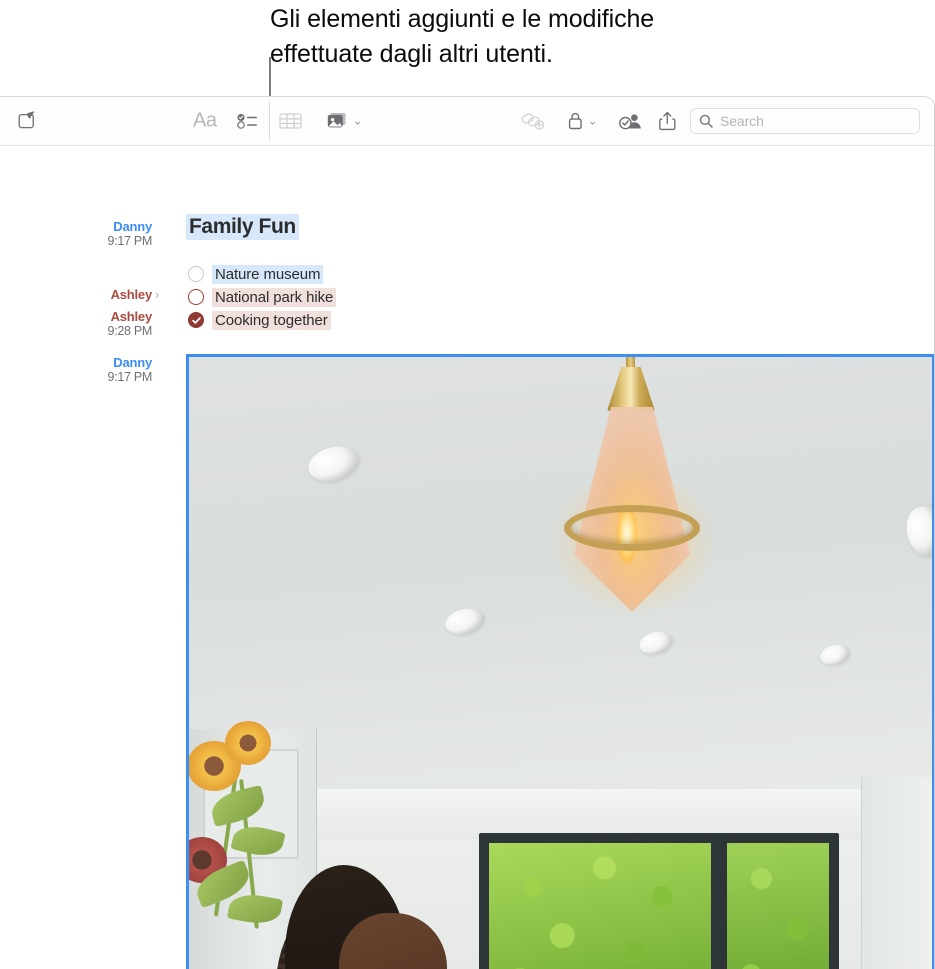 The height and width of the screenshot is (969, 935). What do you see at coordinates (157, 294) in the screenshot?
I see `attribution-expand-chevron-right-icon: ›` at bounding box center [157, 294].